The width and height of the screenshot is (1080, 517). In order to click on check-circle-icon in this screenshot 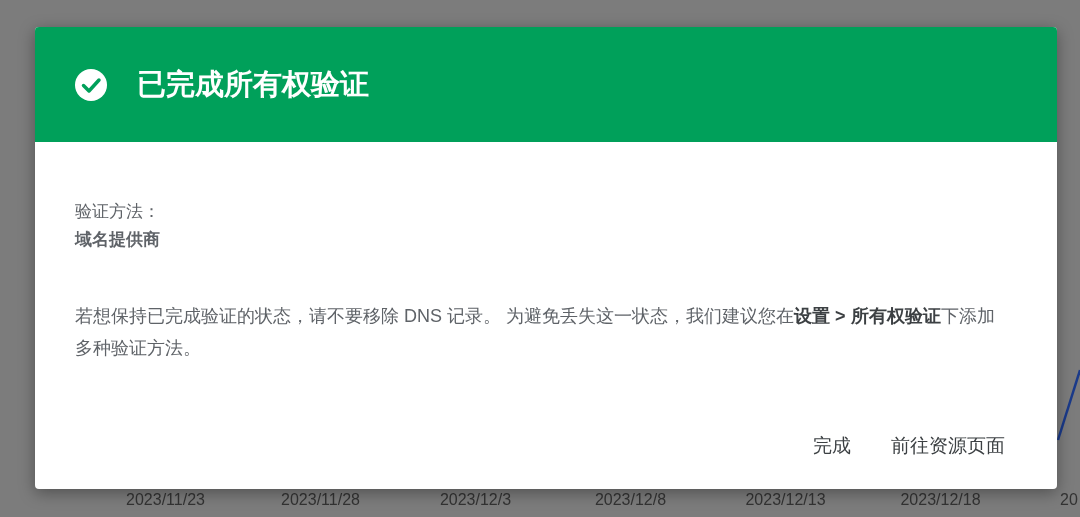, I will do `click(91, 84)`.